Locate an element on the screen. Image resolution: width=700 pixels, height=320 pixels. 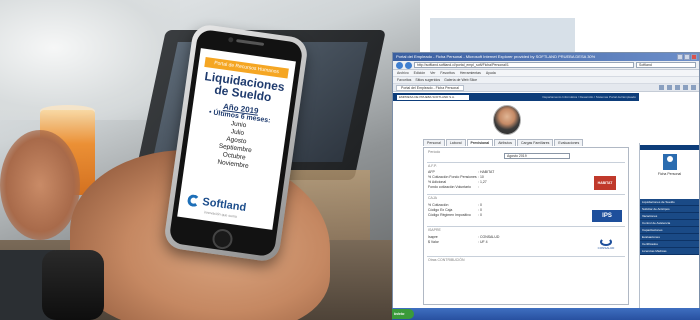
sidebar-item: Liquidaciones de Sueldo is located at coordinates (669, 202).